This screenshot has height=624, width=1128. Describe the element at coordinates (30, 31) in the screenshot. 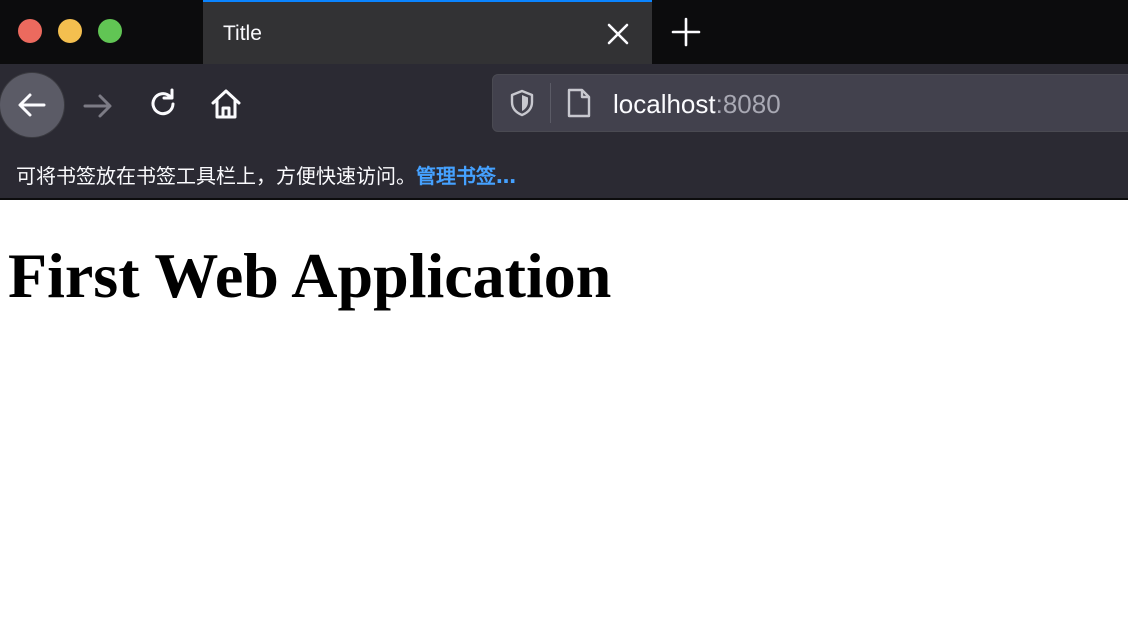

I see `window-close-button` at that location.